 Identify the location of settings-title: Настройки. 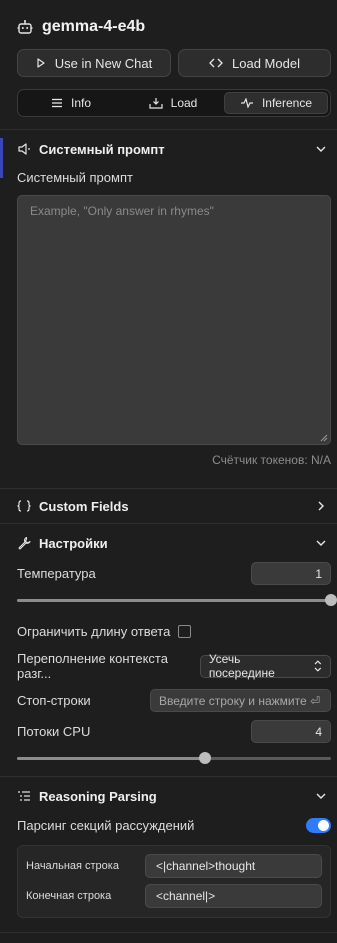
(73, 543).